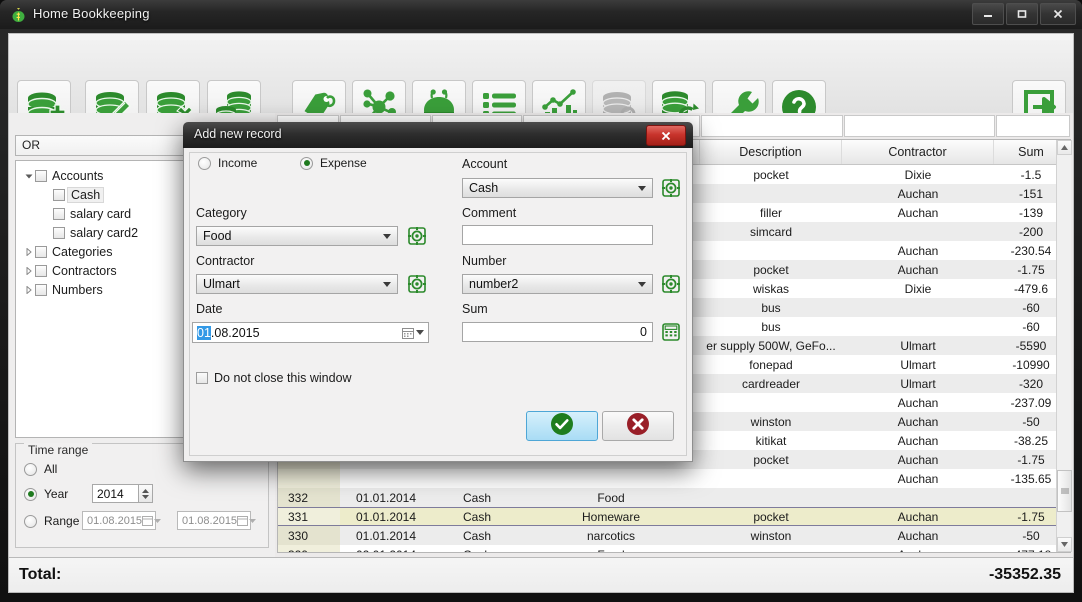 This screenshot has width=1082, height=602. Describe the element at coordinates (772, 126) in the screenshot. I see `filter-description` at that location.